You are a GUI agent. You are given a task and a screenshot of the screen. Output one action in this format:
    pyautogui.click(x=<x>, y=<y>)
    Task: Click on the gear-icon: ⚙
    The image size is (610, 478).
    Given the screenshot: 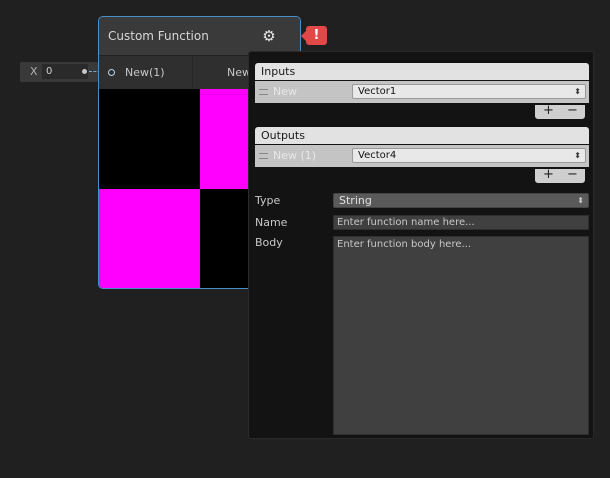 What is the action you would take?
    pyautogui.click(x=269, y=36)
    